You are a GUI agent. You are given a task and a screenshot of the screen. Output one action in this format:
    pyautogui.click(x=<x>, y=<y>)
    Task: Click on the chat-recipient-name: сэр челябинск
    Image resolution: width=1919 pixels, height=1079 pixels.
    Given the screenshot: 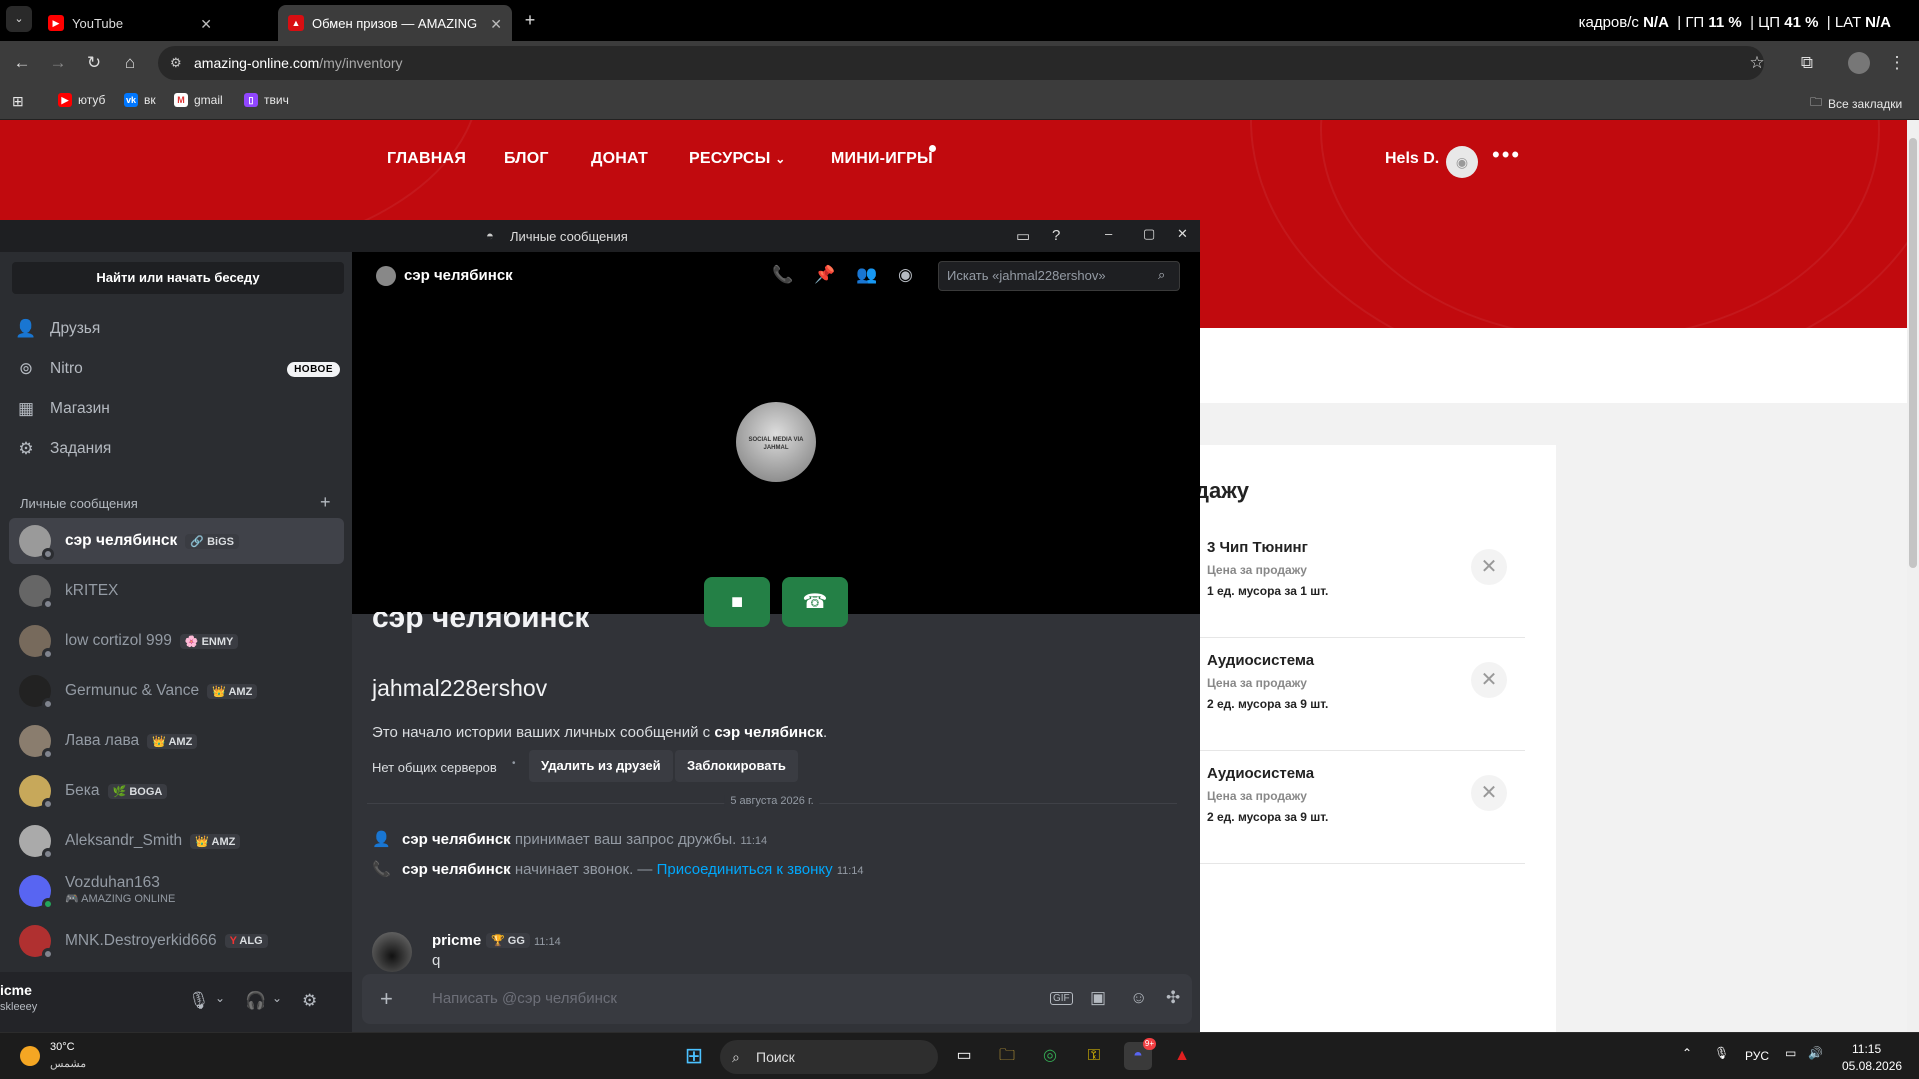 What is the action you would take?
    pyautogui.click(x=458, y=275)
    